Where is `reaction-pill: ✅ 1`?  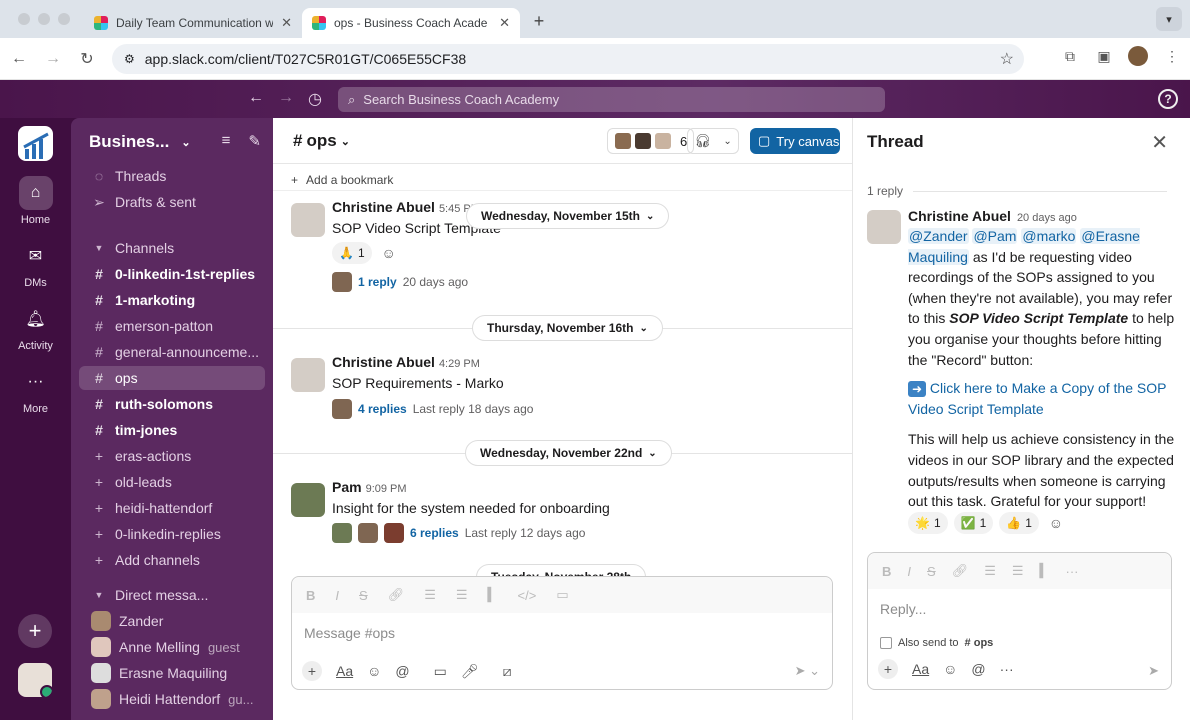 reaction-pill: ✅ 1 is located at coordinates (973, 523).